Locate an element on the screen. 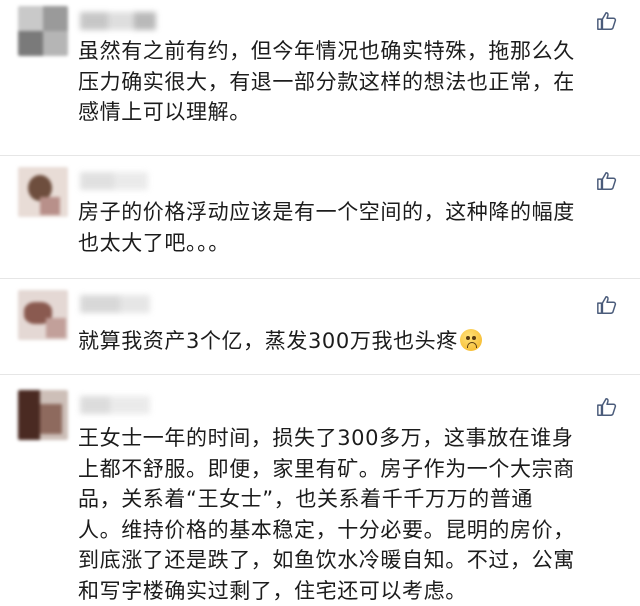 The image size is (640, 606). comment-text: 就算我资产3个亿，蒸发300万我也头疼 is located at coordinates (350, 341).